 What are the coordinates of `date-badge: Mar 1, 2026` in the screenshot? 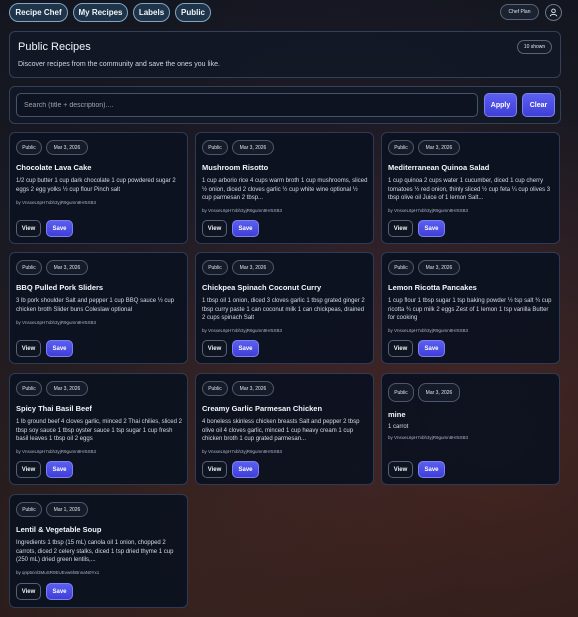 It's located at (67, 509).